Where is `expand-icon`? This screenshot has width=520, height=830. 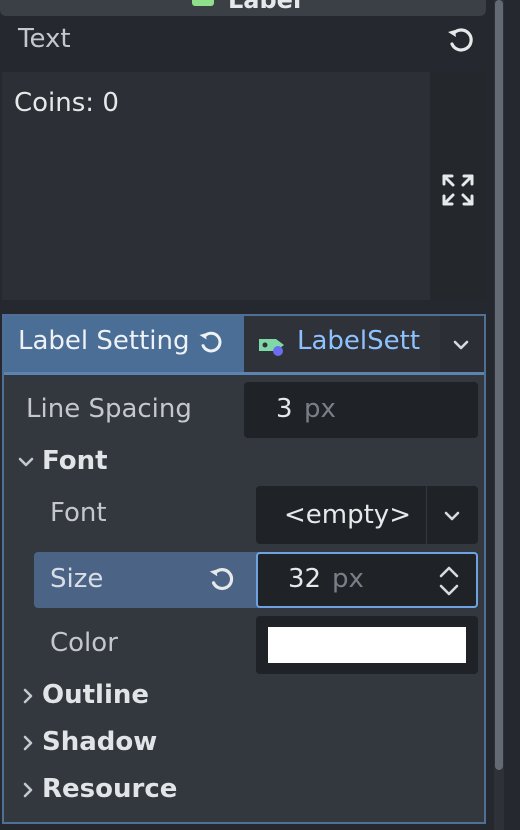
expand-icon is located at coordinates (458, 190).